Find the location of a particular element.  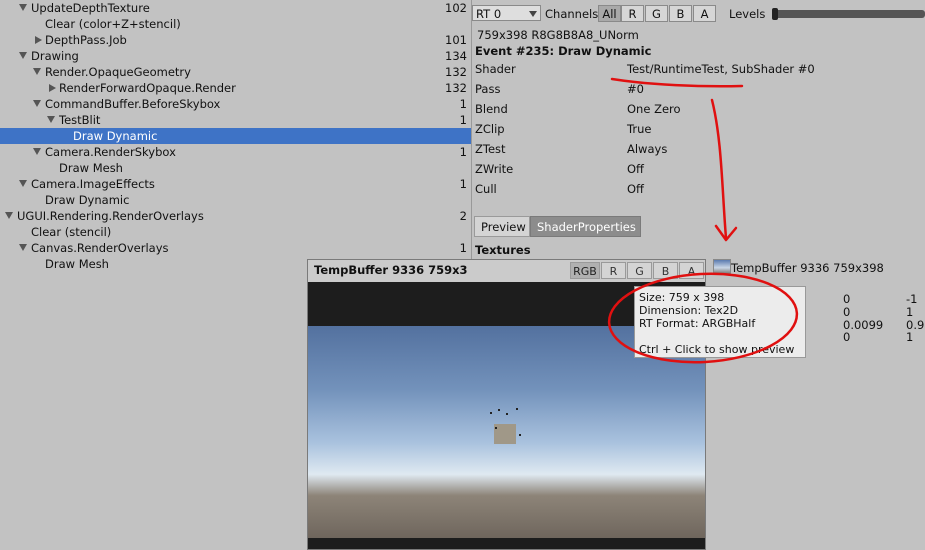

cull-value: Off is located at coordinates (635, 189).